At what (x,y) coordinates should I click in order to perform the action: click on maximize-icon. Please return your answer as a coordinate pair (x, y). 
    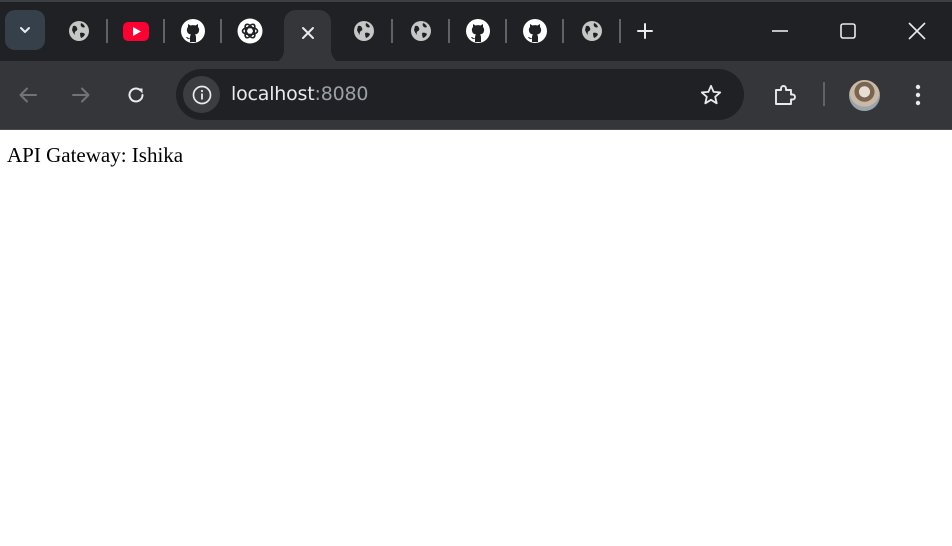
    Looking at the image, I should click on (848, 31).